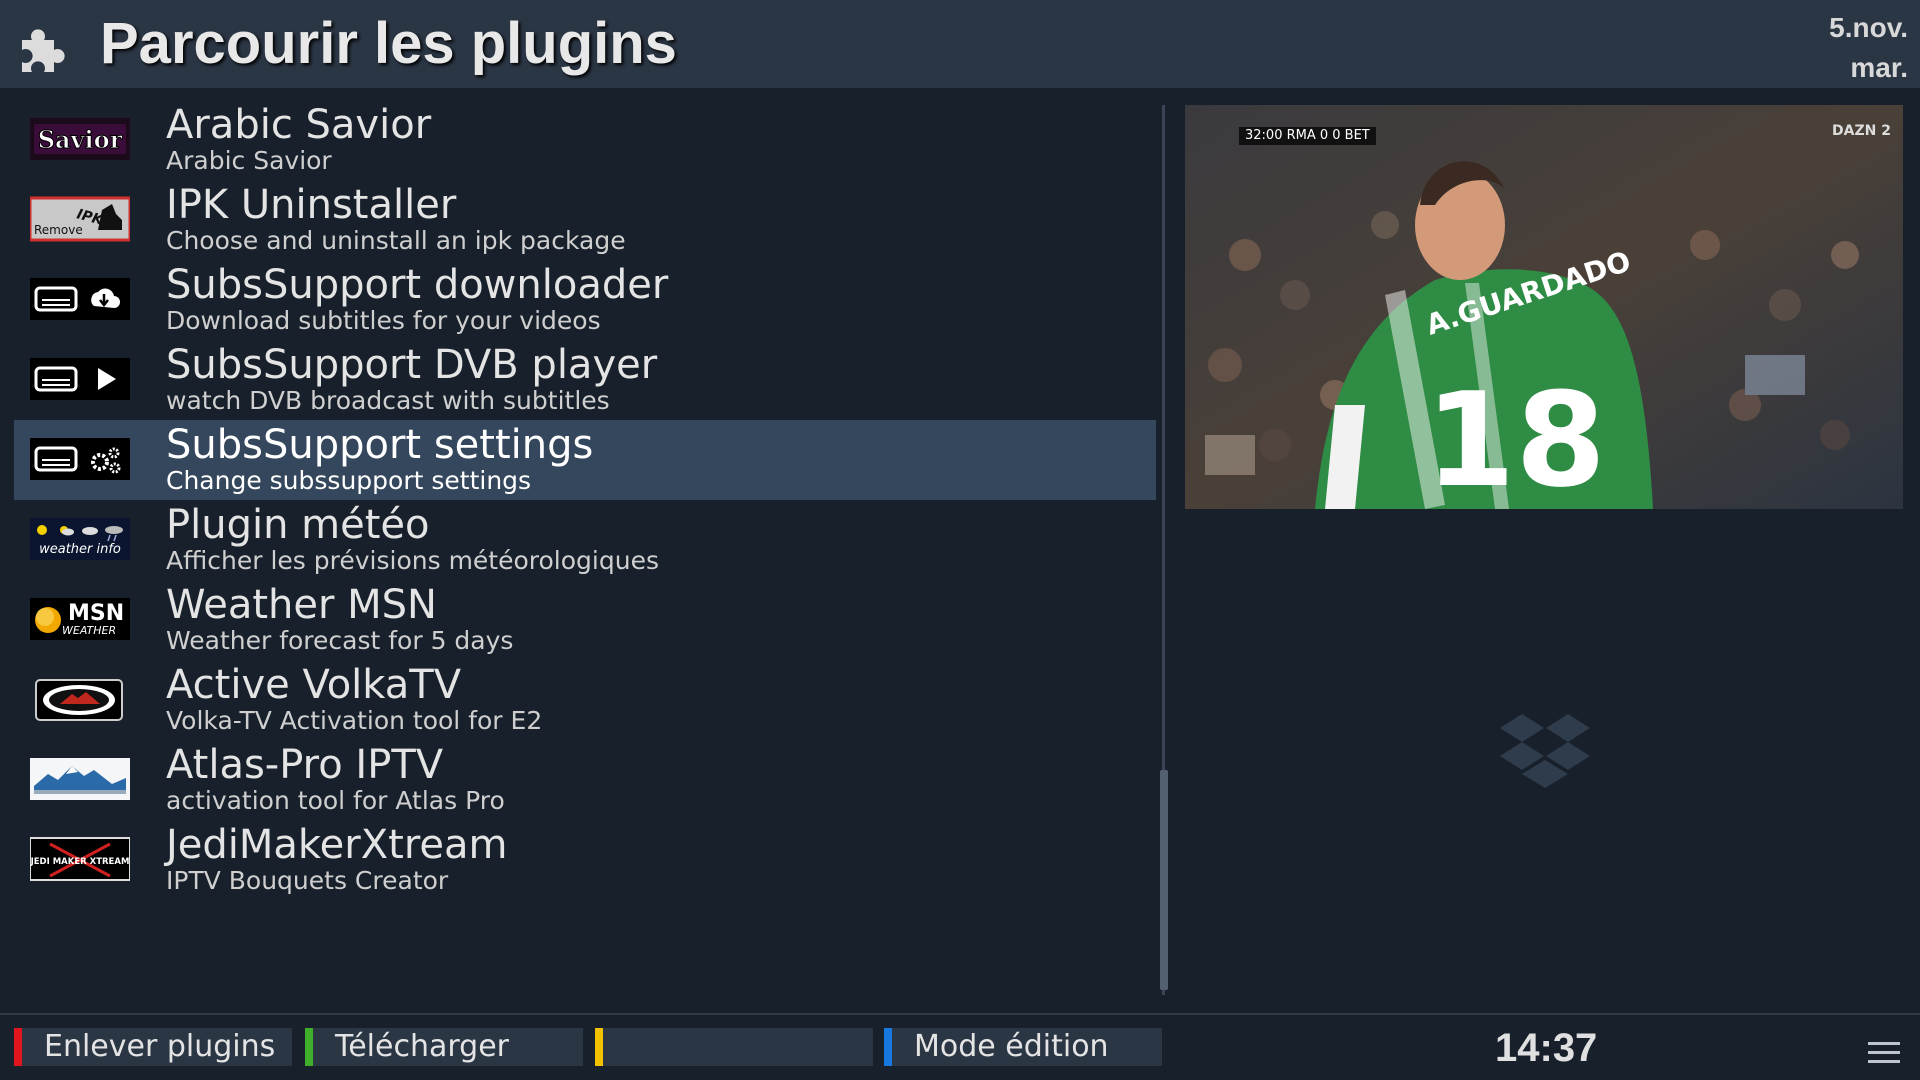 The image size is (1920, 1080). What do you see at coordinates (734, 1047) in the screenshot?
I see `yellow-button` at bounding box center [734, 1047].